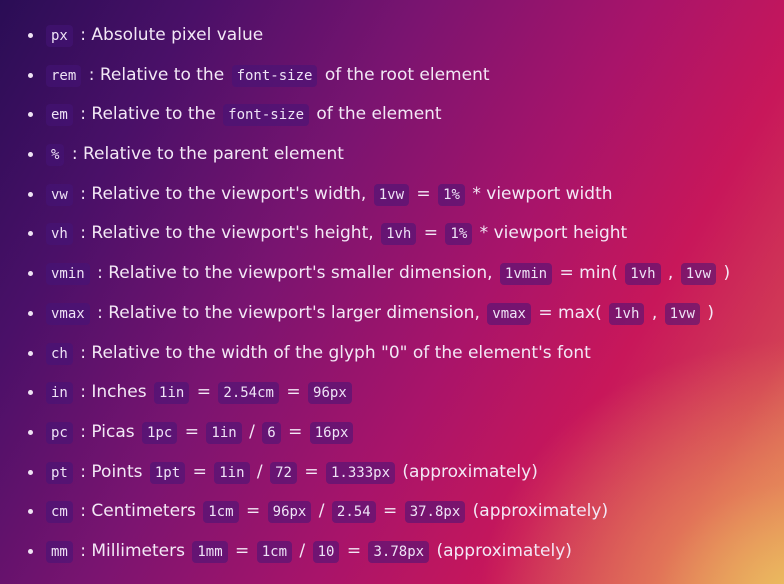 The width and height of the screenshot is (784, 584). Describe the element at coordinates (526, 274) in the screenshot. I see `inline-code: 1vmin` at that location.